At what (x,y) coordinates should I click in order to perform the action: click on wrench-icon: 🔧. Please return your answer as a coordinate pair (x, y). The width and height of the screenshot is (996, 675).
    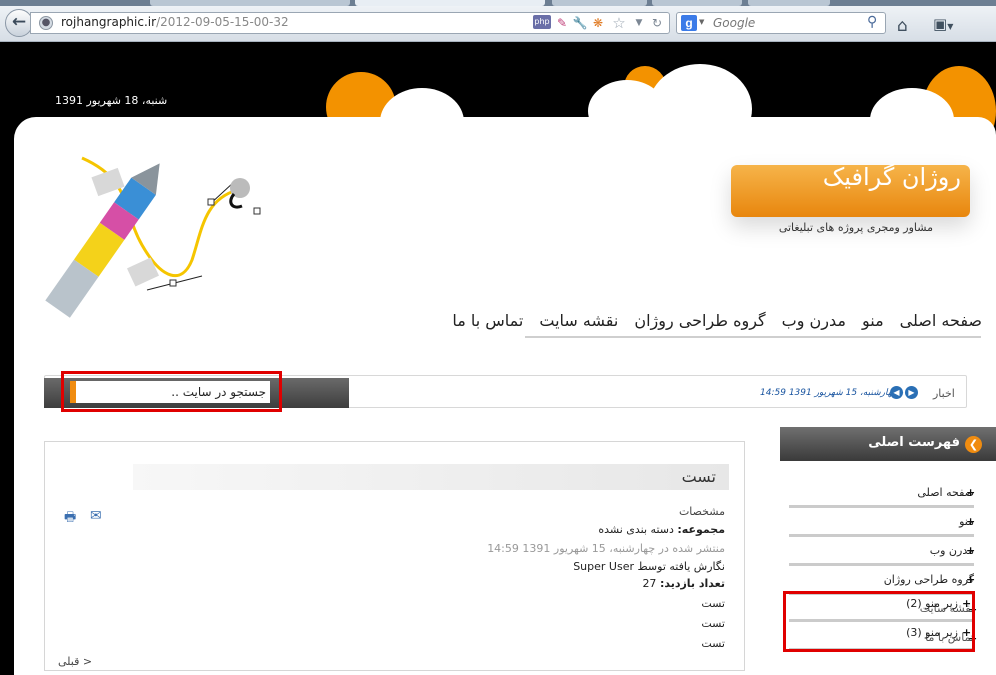
    Looking at the image, I should click on (580, 23).